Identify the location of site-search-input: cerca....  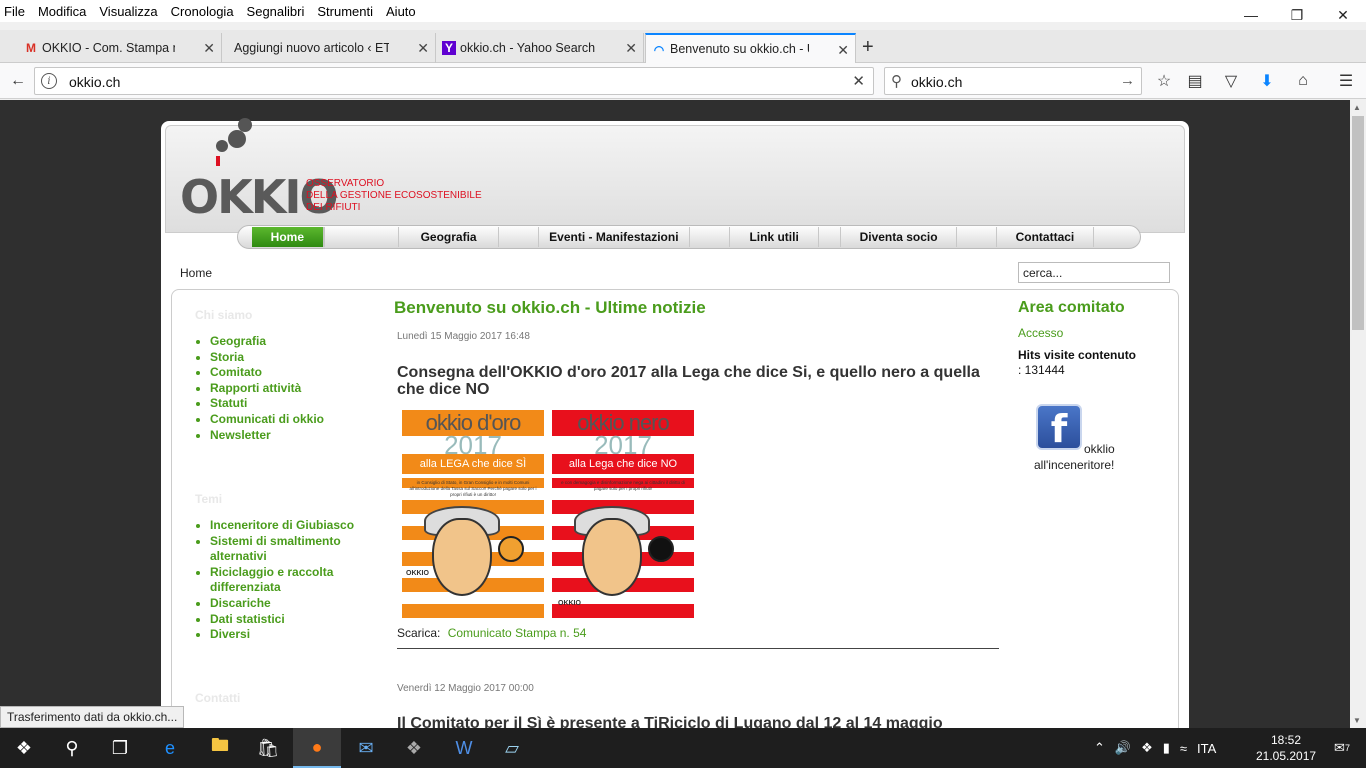
(1094, 272).